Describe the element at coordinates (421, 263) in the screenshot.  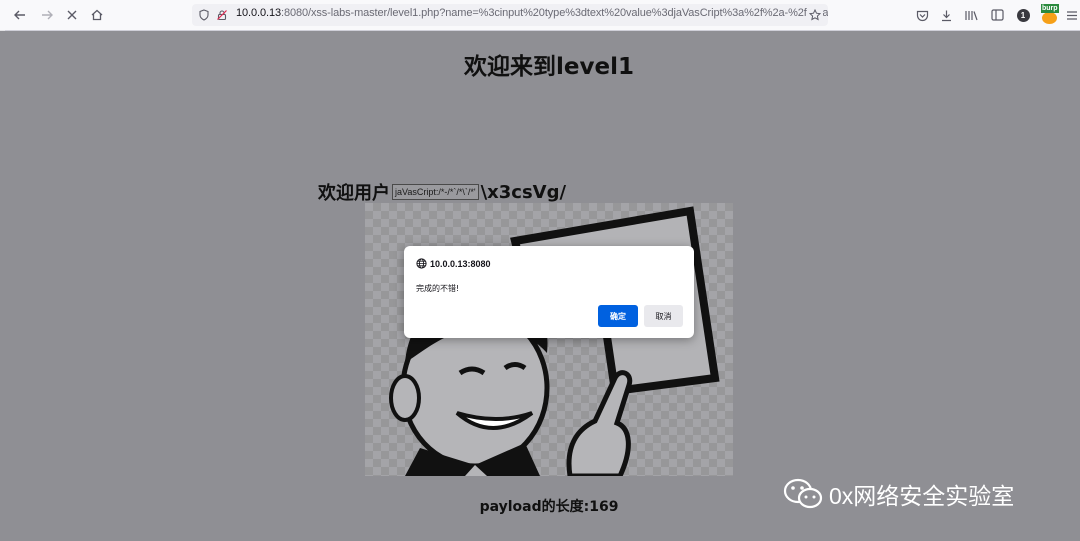
I see `globe-icon` at that location.